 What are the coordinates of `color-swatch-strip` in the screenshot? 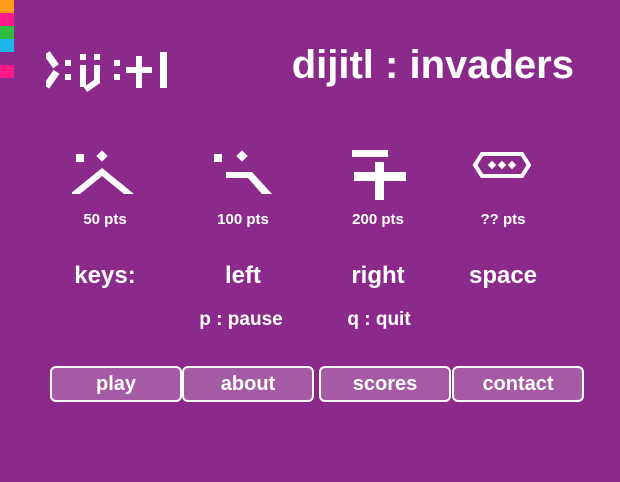 It's located at (7, 39).